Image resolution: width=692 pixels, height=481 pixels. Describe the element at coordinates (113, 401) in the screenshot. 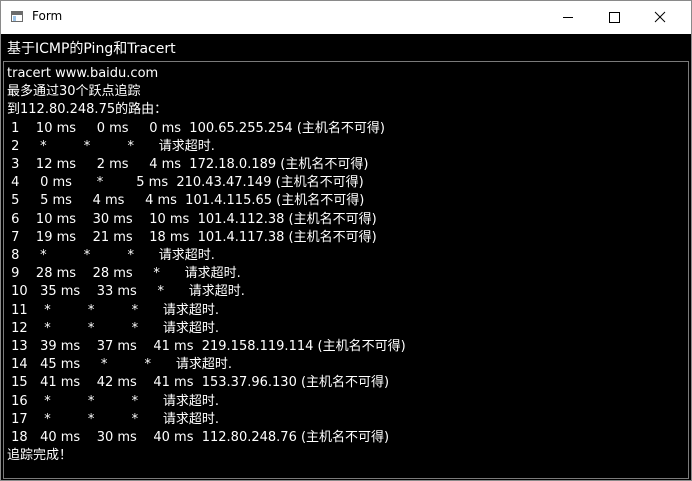

I see `output-line: 16 * * * 请求超时.` at that location.